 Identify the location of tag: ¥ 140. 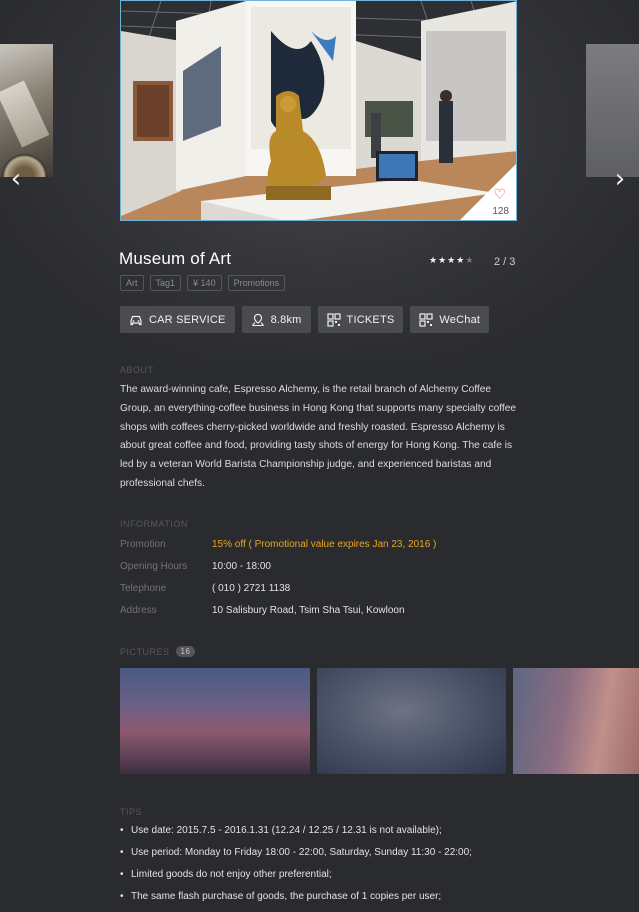
(204, 283).